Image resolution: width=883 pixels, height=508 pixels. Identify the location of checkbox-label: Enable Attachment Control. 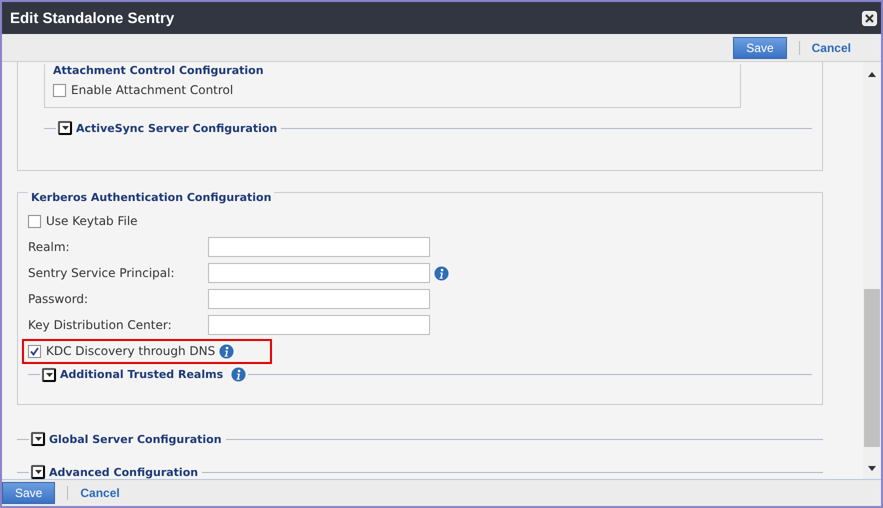
(152, 90).